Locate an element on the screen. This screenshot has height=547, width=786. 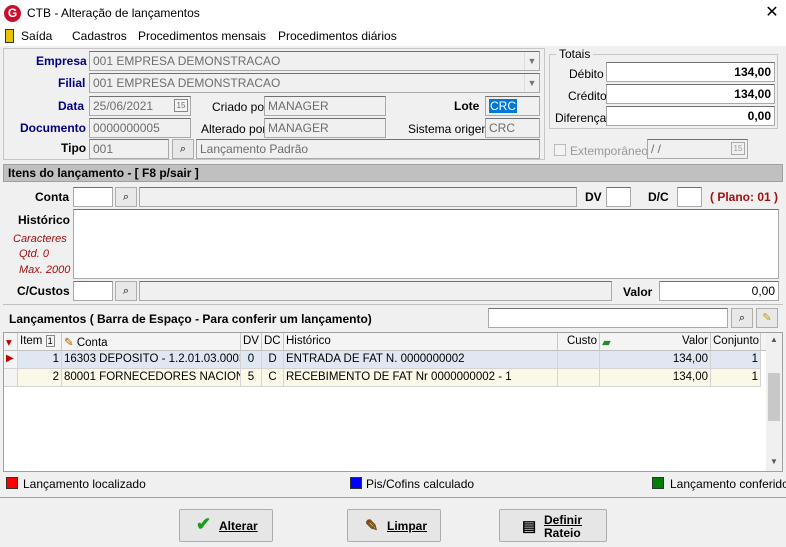
col-valor: ▰ Valor is located at coordinates (655, 342).